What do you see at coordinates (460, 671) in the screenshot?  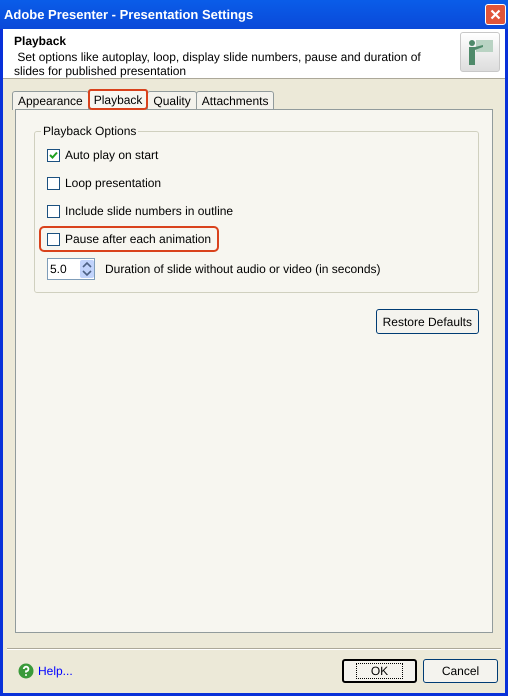 I see `dialog-button: Cancel` at bounding box center [460, 671].